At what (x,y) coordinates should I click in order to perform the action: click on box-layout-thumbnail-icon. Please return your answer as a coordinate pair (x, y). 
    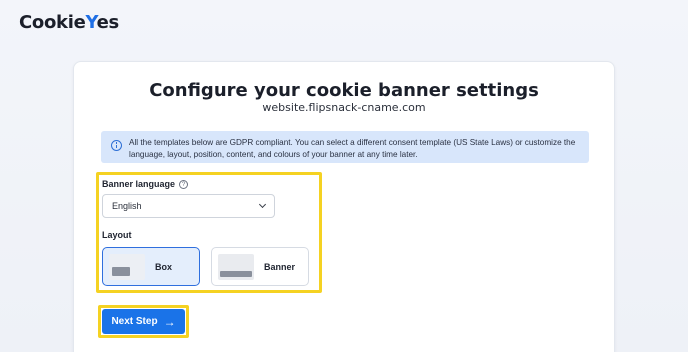
    Looking at the image, I should click on (127, 266).